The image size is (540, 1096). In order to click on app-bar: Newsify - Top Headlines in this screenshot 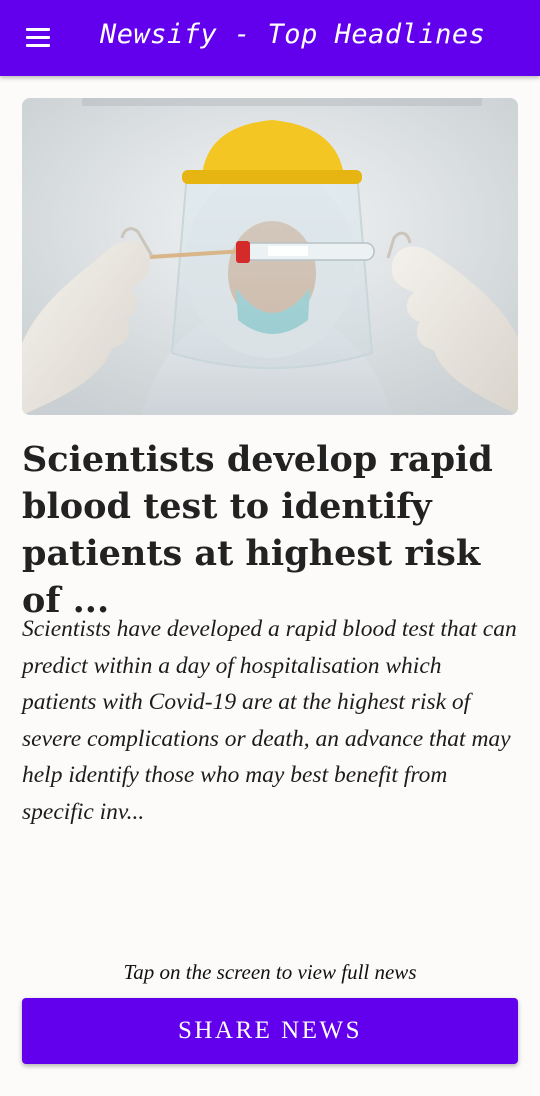, I will do `click(270, 38)`.